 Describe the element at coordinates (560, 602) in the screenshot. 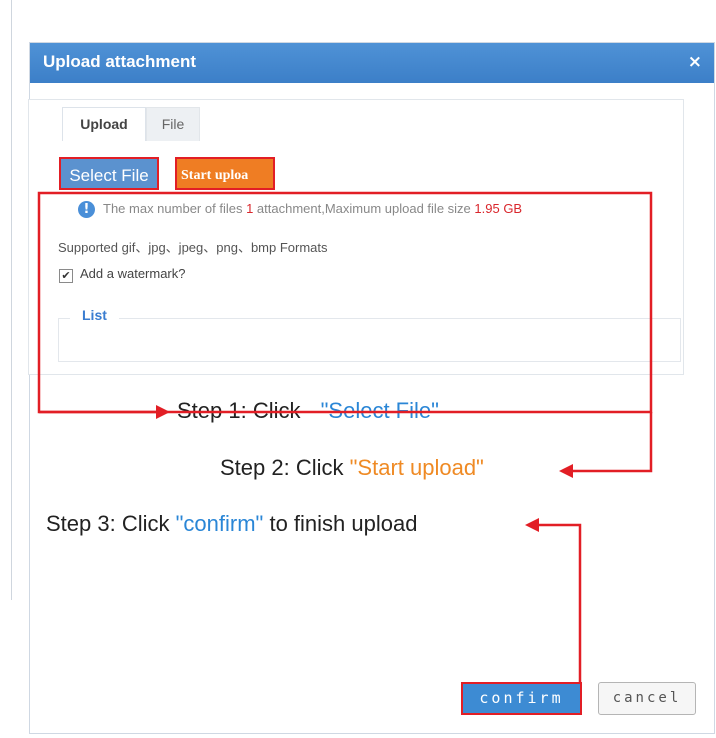

I see `step-3-arrow` at that location.